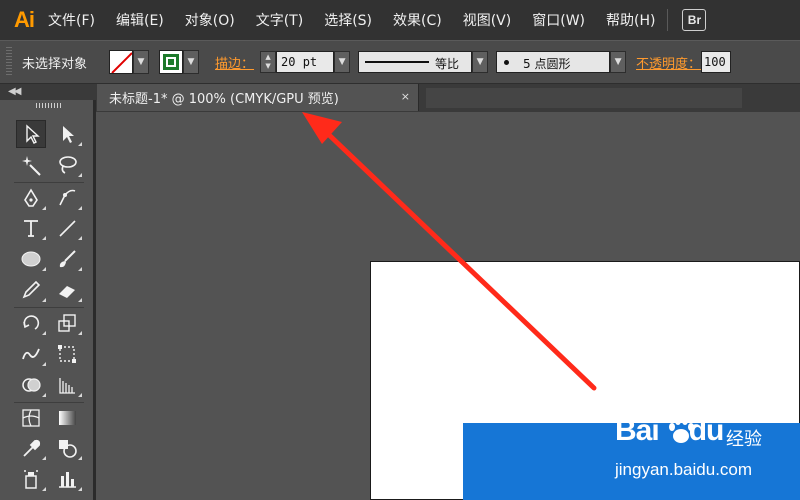 The image size is (800, 500). Describe the element at coordinates (342, 62) in the screenshot. I see `stroke-weight-dropdown: ▼` at that location.